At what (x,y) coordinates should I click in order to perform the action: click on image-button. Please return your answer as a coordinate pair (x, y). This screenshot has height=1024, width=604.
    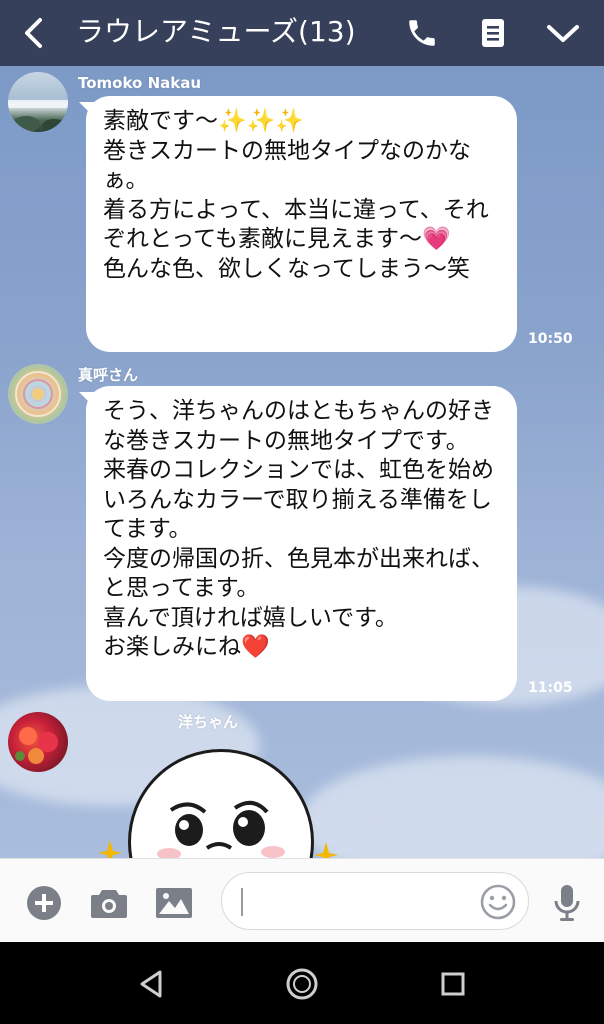
    Looking at the image, I should click on (174, 903).